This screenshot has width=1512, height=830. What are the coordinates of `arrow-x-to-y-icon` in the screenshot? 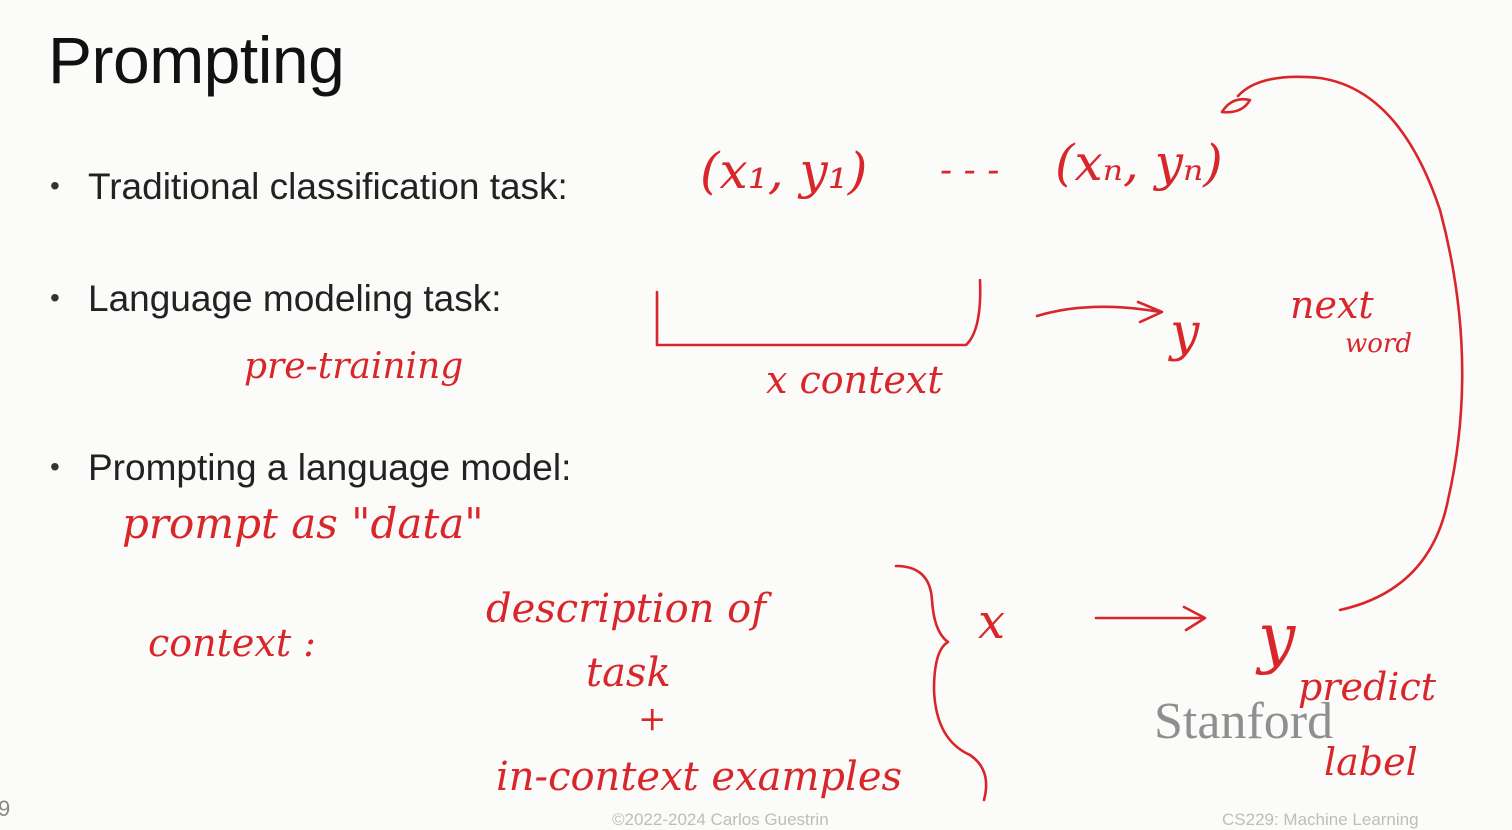 It's located at (1150, 618).